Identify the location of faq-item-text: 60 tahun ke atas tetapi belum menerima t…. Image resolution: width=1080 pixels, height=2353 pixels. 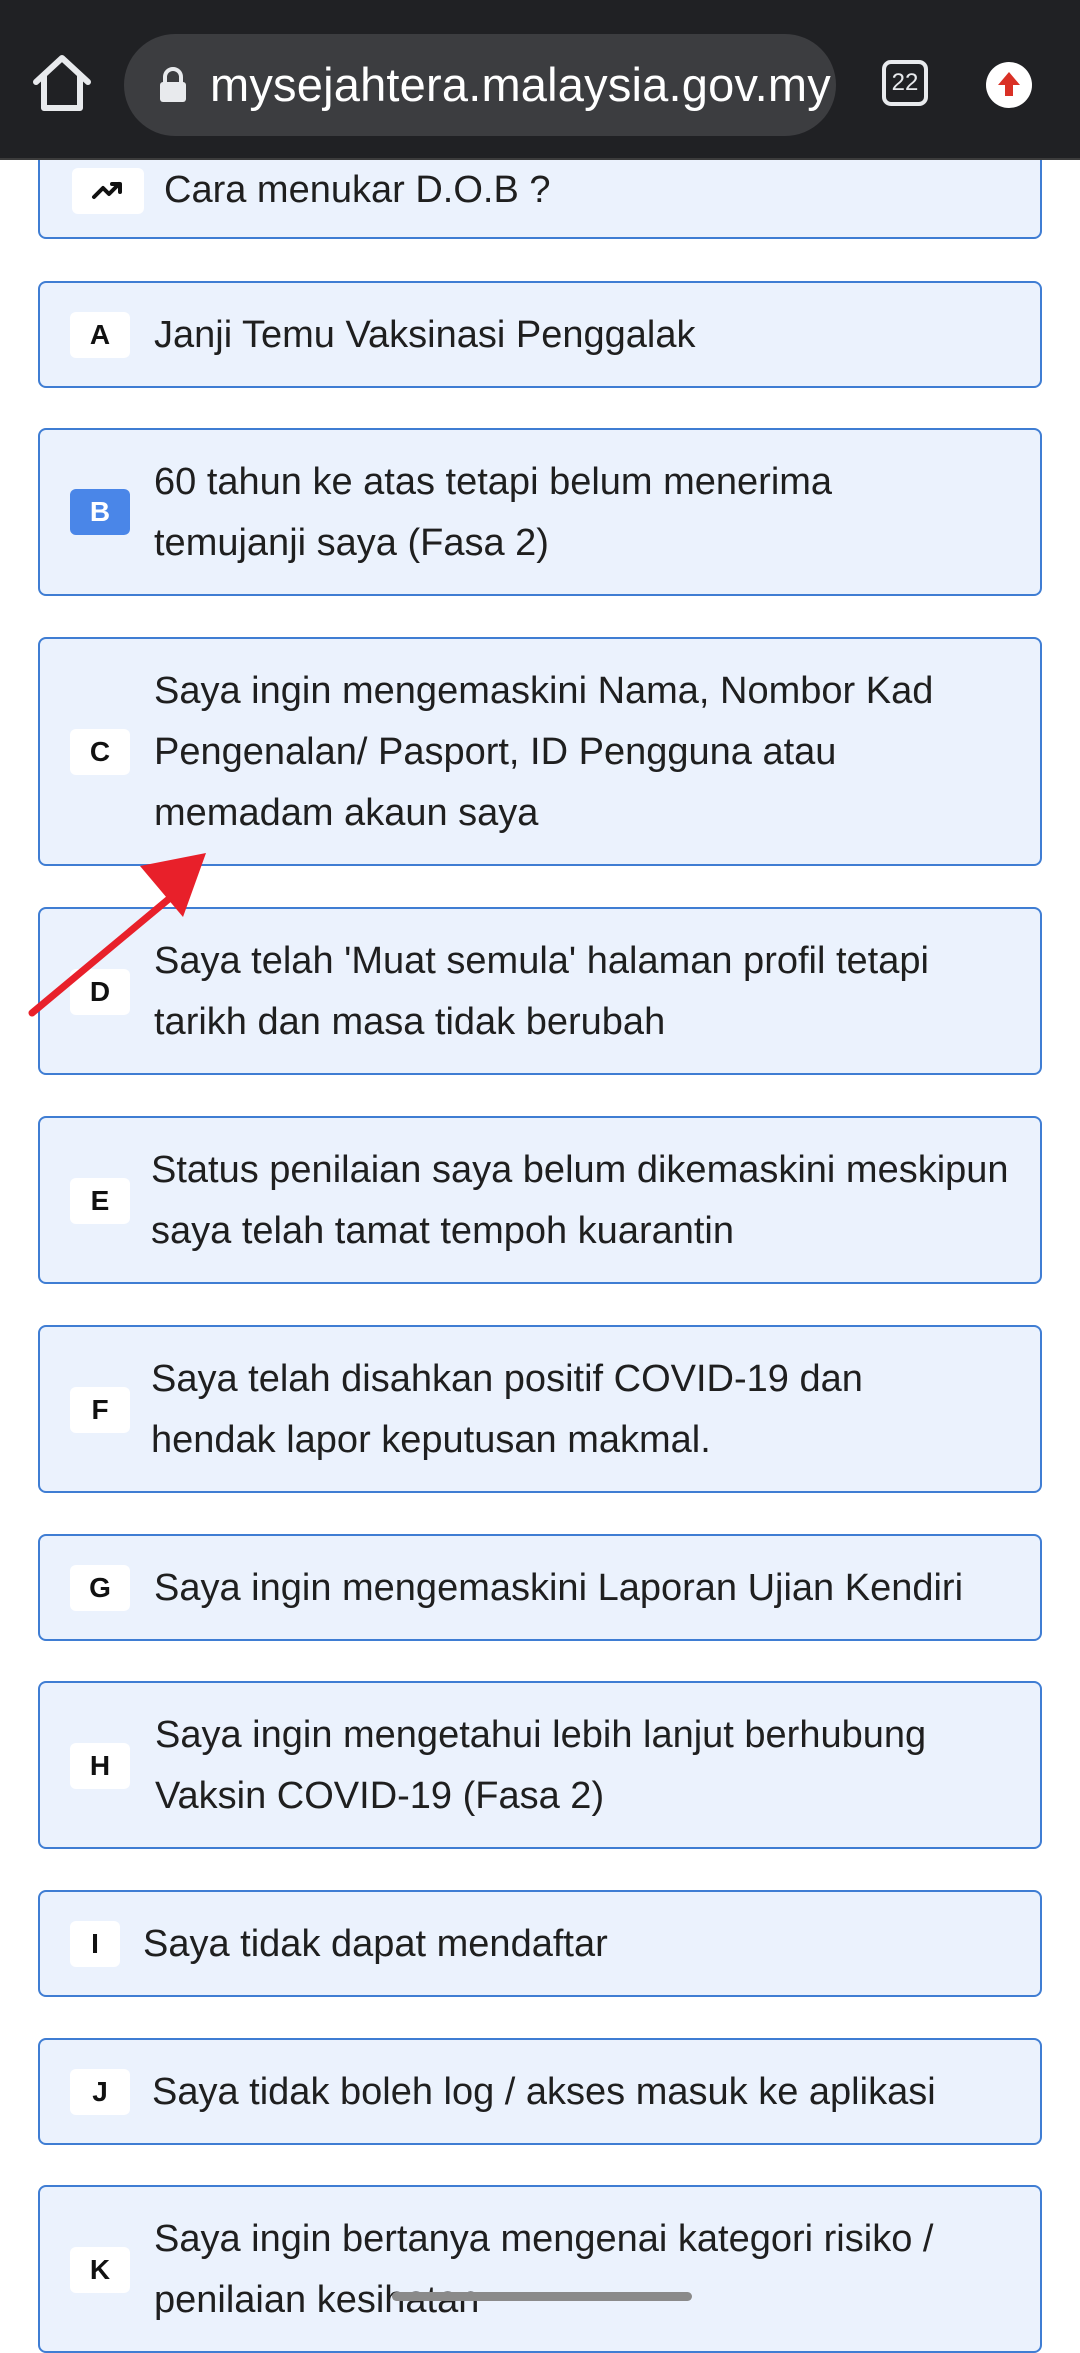
(493, 512).